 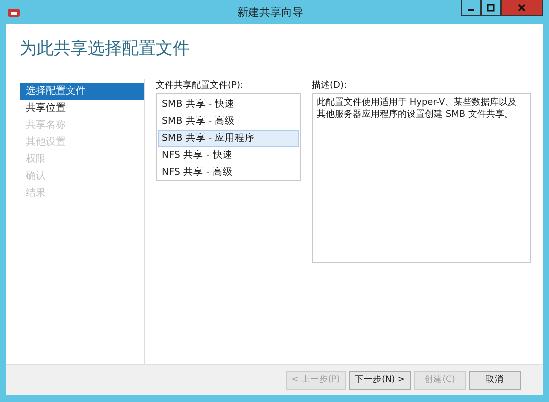 What do you see at coordinates (228, 138) in the screenshot?
I see `list-item: SMB 共享 - 应用程序` at bounding box center [228, 138].